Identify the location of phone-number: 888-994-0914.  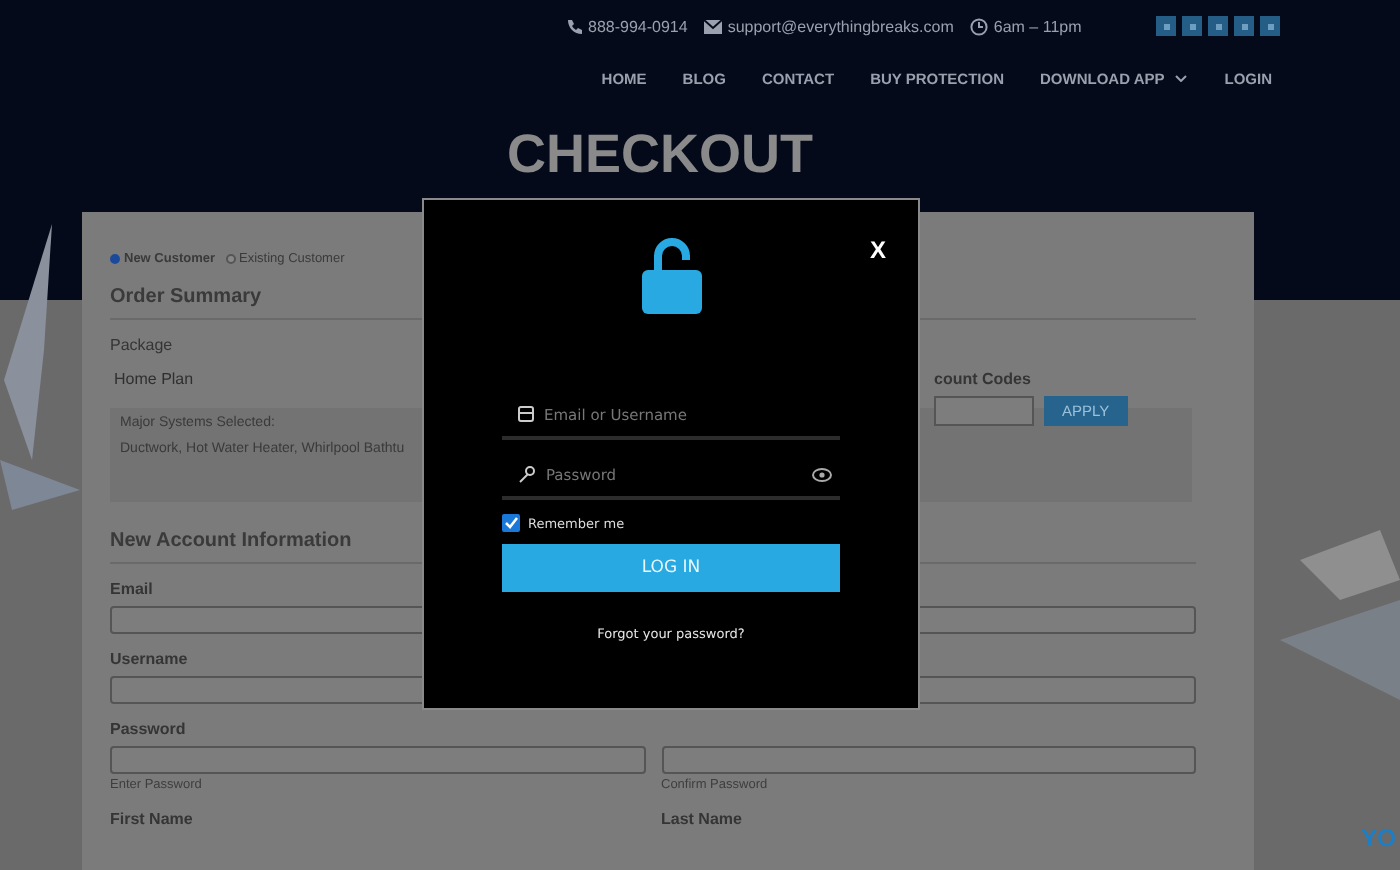
(638, 26).